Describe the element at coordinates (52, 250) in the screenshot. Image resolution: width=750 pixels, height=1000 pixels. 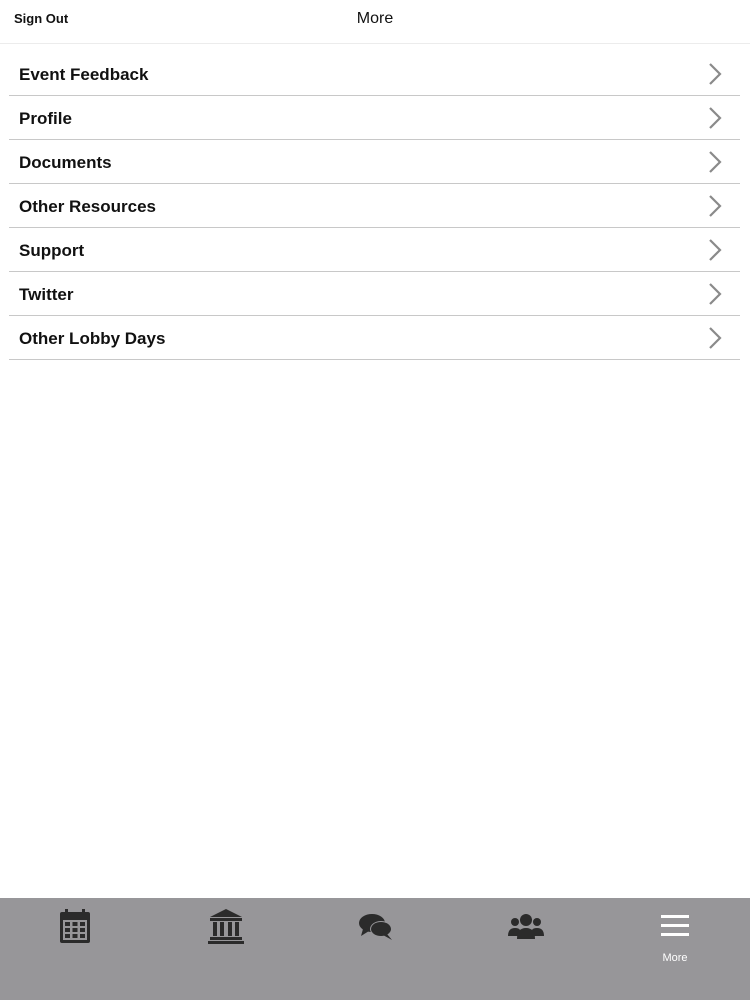
I see `menu-item-label: Support` at that location.